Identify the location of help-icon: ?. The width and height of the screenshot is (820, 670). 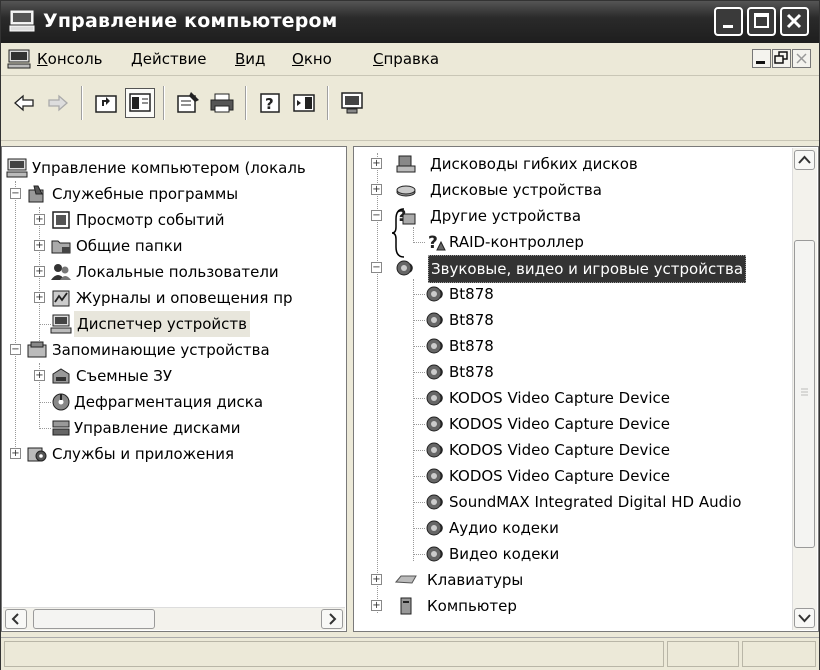
(270, 103).